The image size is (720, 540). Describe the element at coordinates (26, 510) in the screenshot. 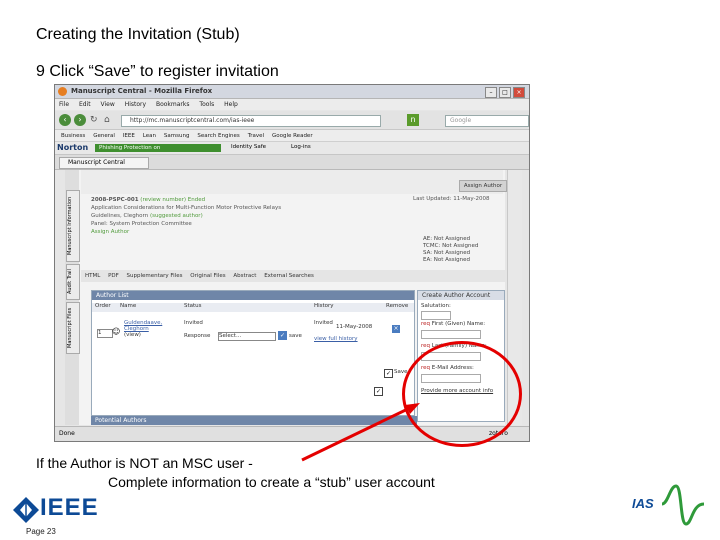

I see `ieee-kite-icon` at that location.